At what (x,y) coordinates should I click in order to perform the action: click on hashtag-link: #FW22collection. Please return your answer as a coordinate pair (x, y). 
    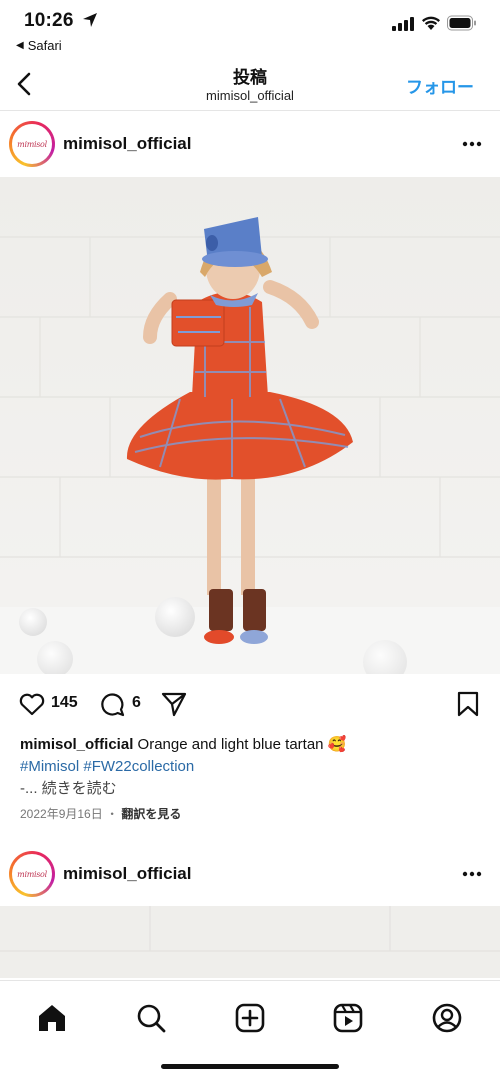
    Looking at the image, I should click on (138, 766).